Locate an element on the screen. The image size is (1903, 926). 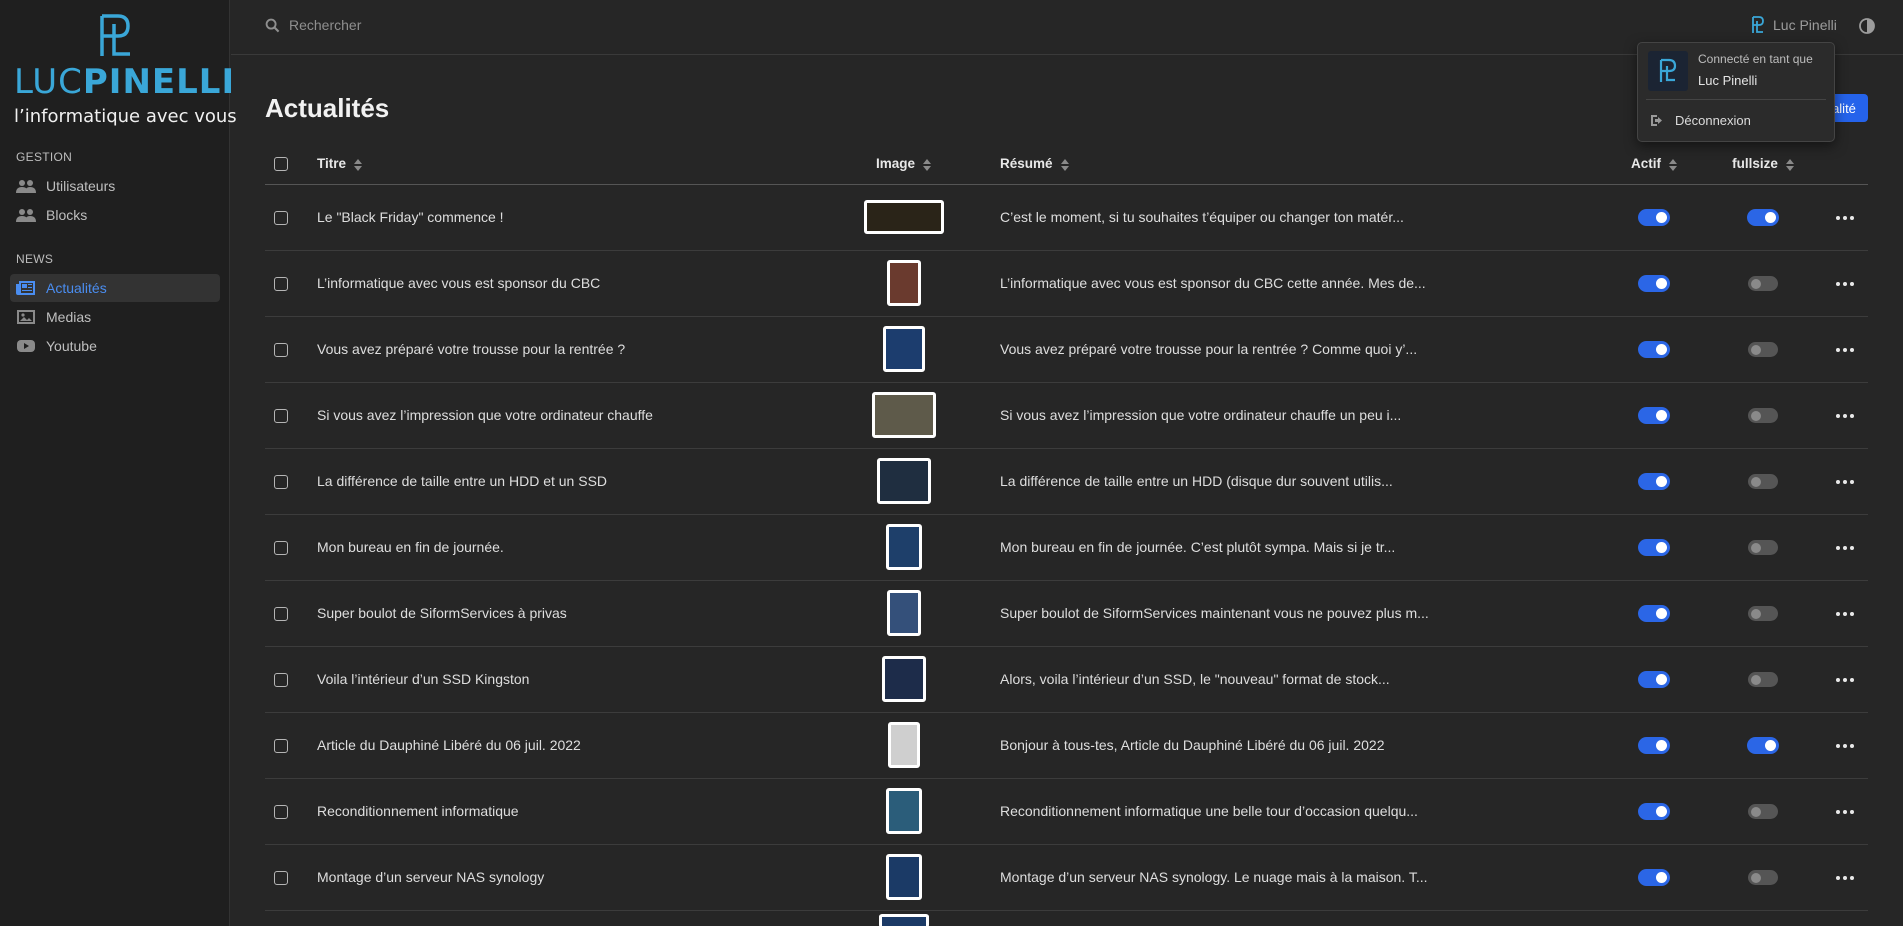
brand-logo: LUCPINELLI l’informatique avec vous is located at coordinates (125, 70).